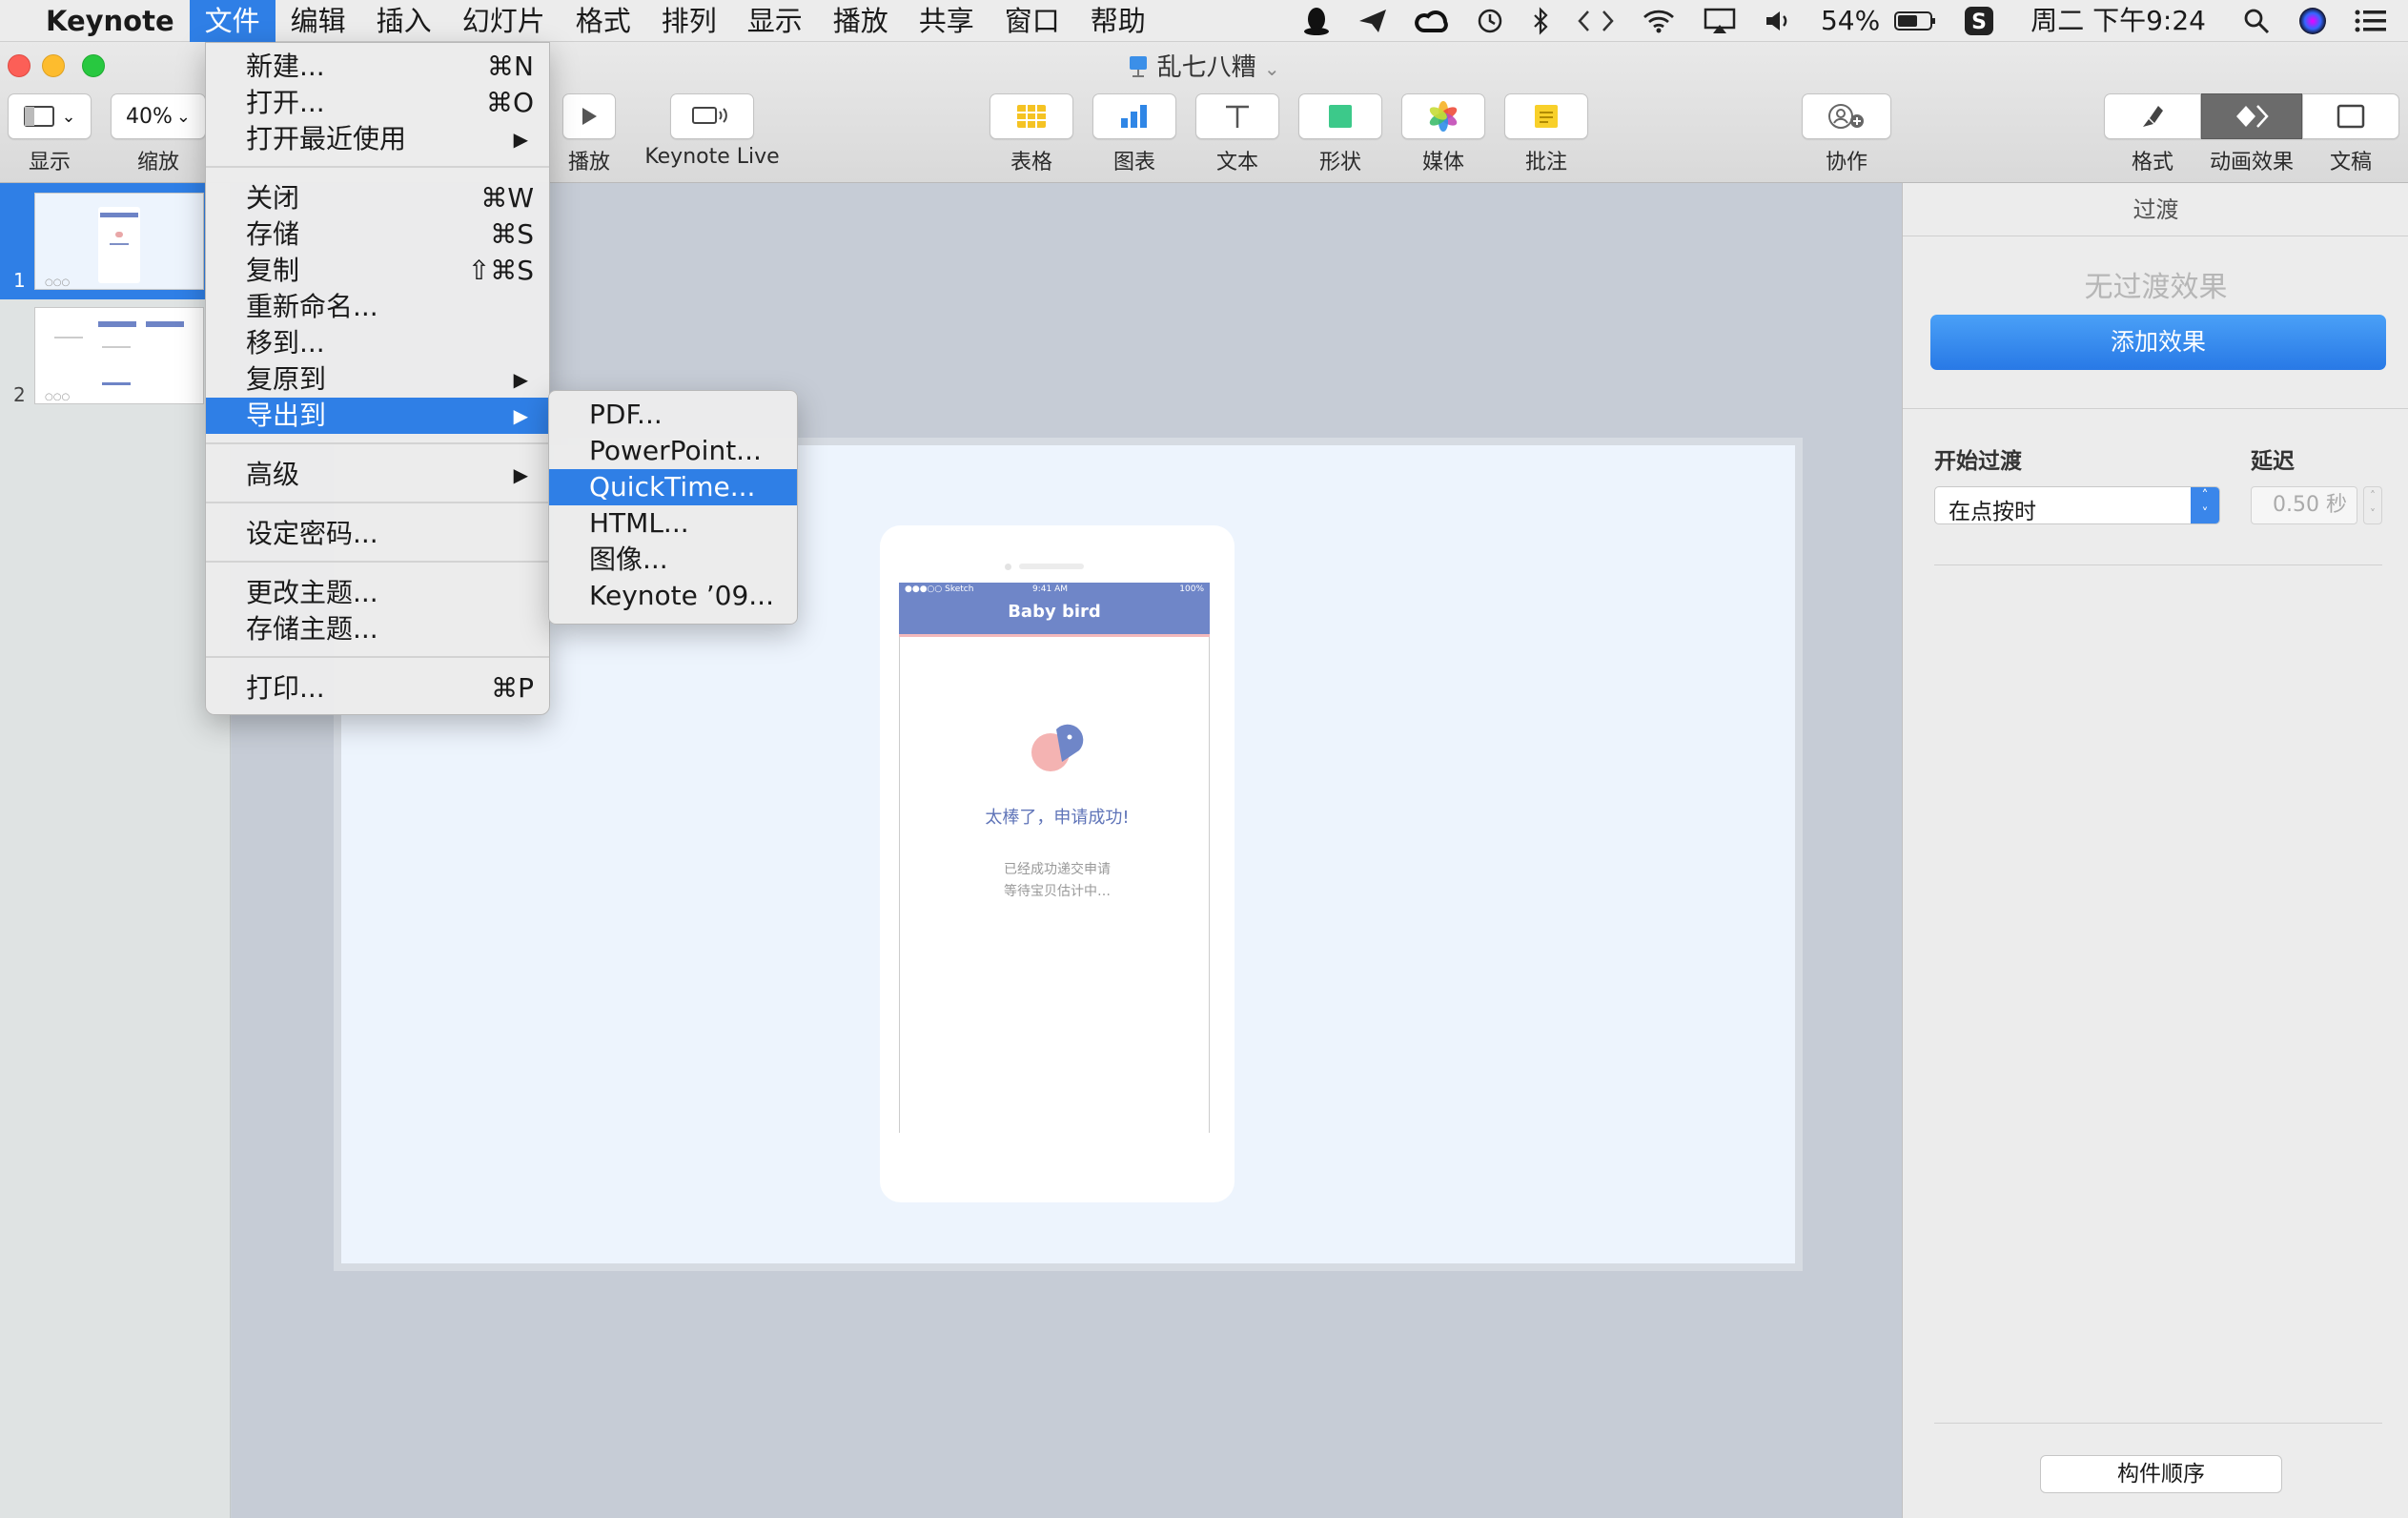  I want to click on build-order-button: 构件顺序, so click(2161, 1474).